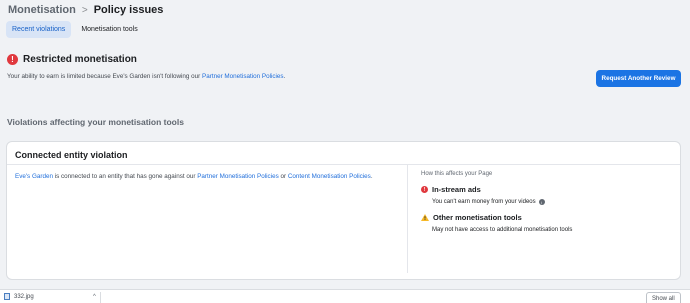 The height and width of the screenshot is (303, 690). I want to click on tab-recent-violations: Recent violations, so click(39, 29).